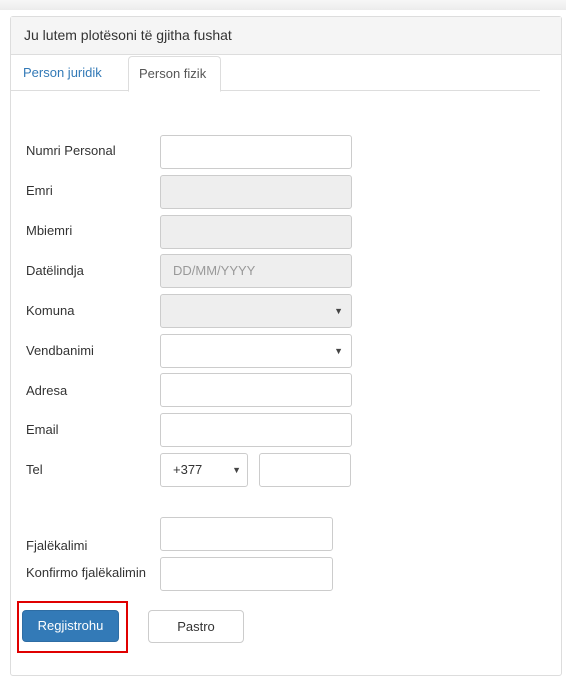  I want to click on name-input, so click(256, 192).